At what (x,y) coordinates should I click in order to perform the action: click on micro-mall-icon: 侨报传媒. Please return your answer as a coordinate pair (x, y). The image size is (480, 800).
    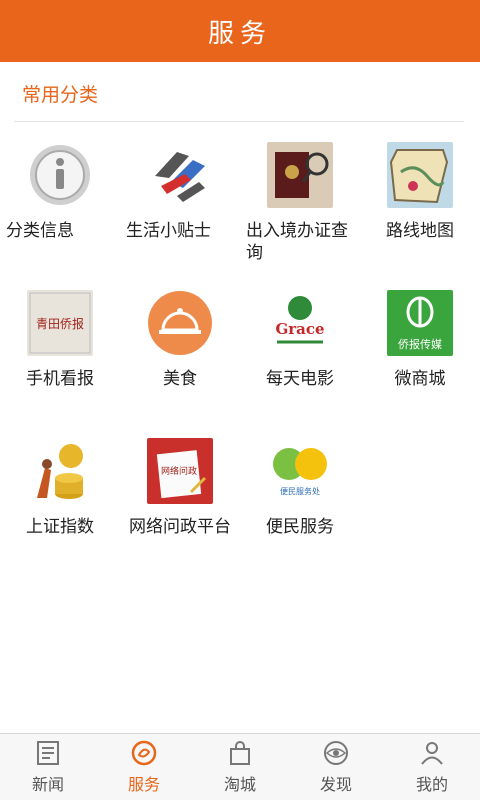
    Looking at the image, I should click on (420, 323).